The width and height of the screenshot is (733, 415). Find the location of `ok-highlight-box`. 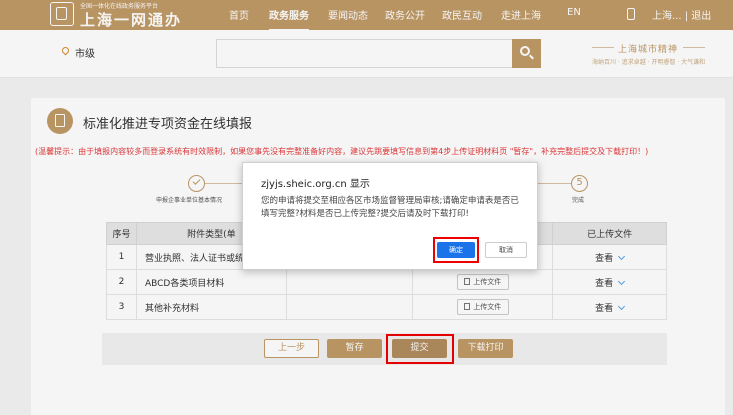

ok-highlight-box is located at coordinates (456, 250).